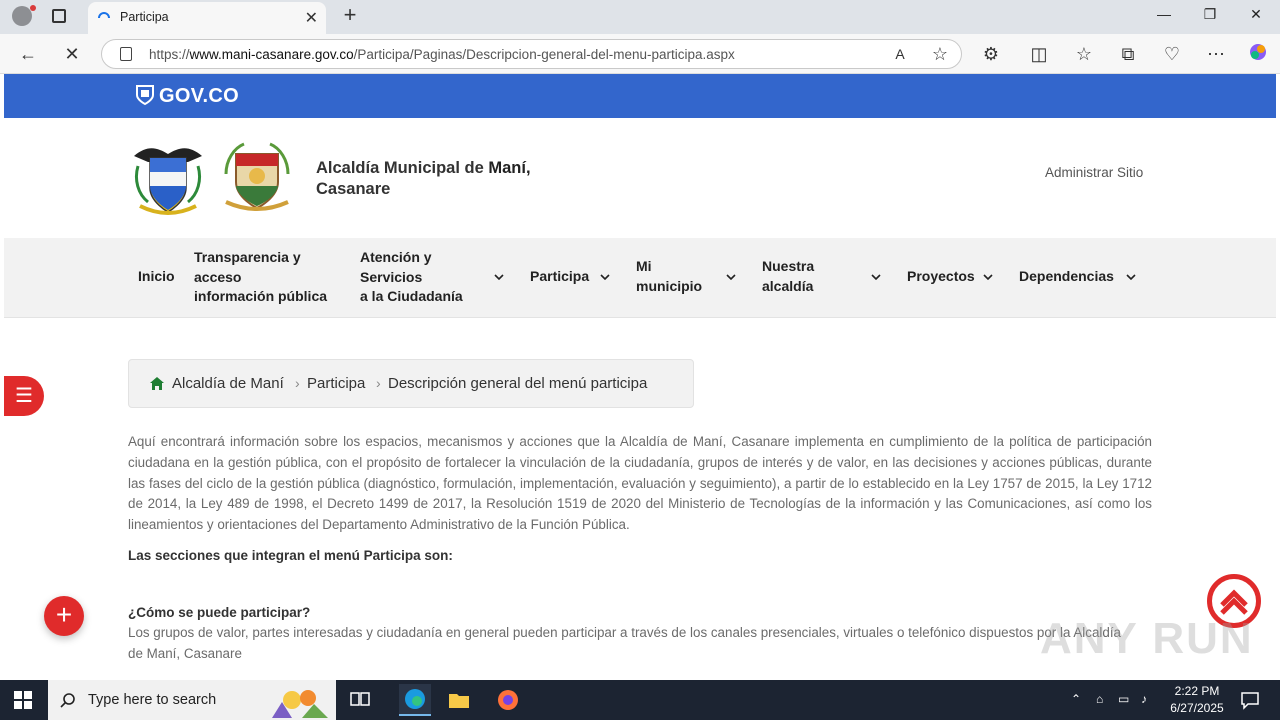  What do you see at coordinates (1084, 54) in the screenshot?
I see `favorites-icon: ☆` at bounding box center [1084, 54].